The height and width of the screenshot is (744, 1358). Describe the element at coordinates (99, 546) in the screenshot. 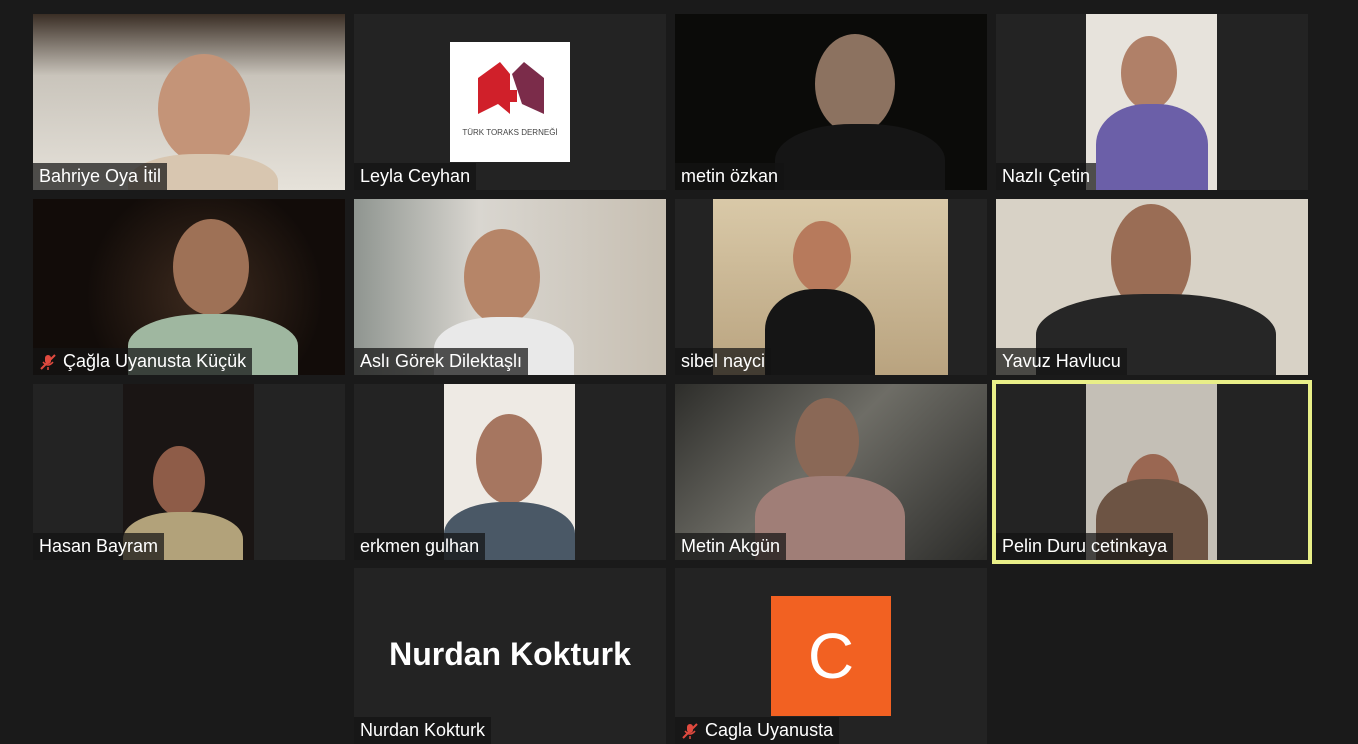

I see `participant-name: Hasan Bayram` at that location.